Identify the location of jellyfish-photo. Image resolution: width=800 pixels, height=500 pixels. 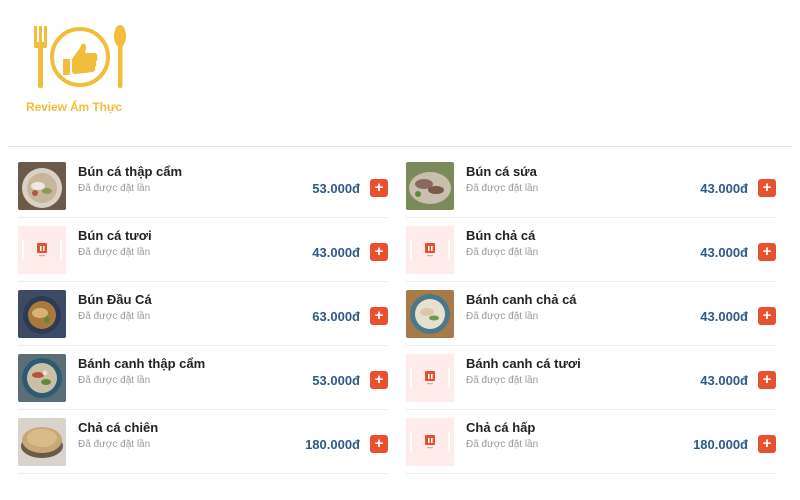
(430, 186).